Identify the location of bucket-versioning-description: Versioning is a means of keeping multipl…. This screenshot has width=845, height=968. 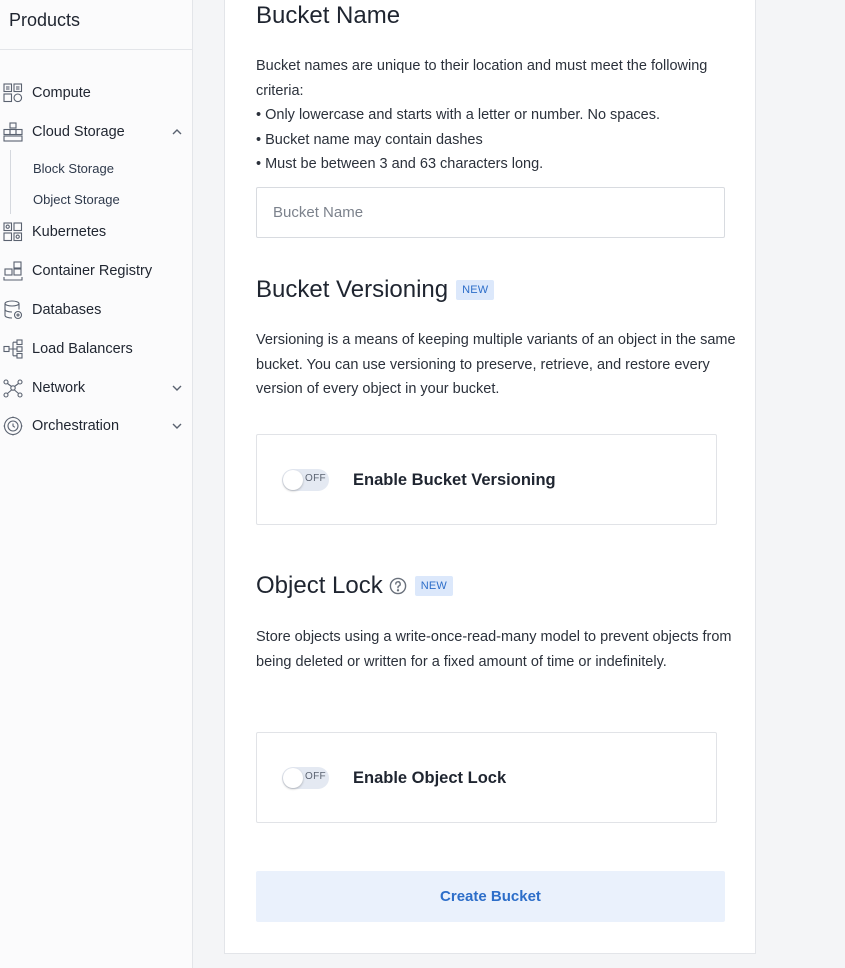
(496, 364).